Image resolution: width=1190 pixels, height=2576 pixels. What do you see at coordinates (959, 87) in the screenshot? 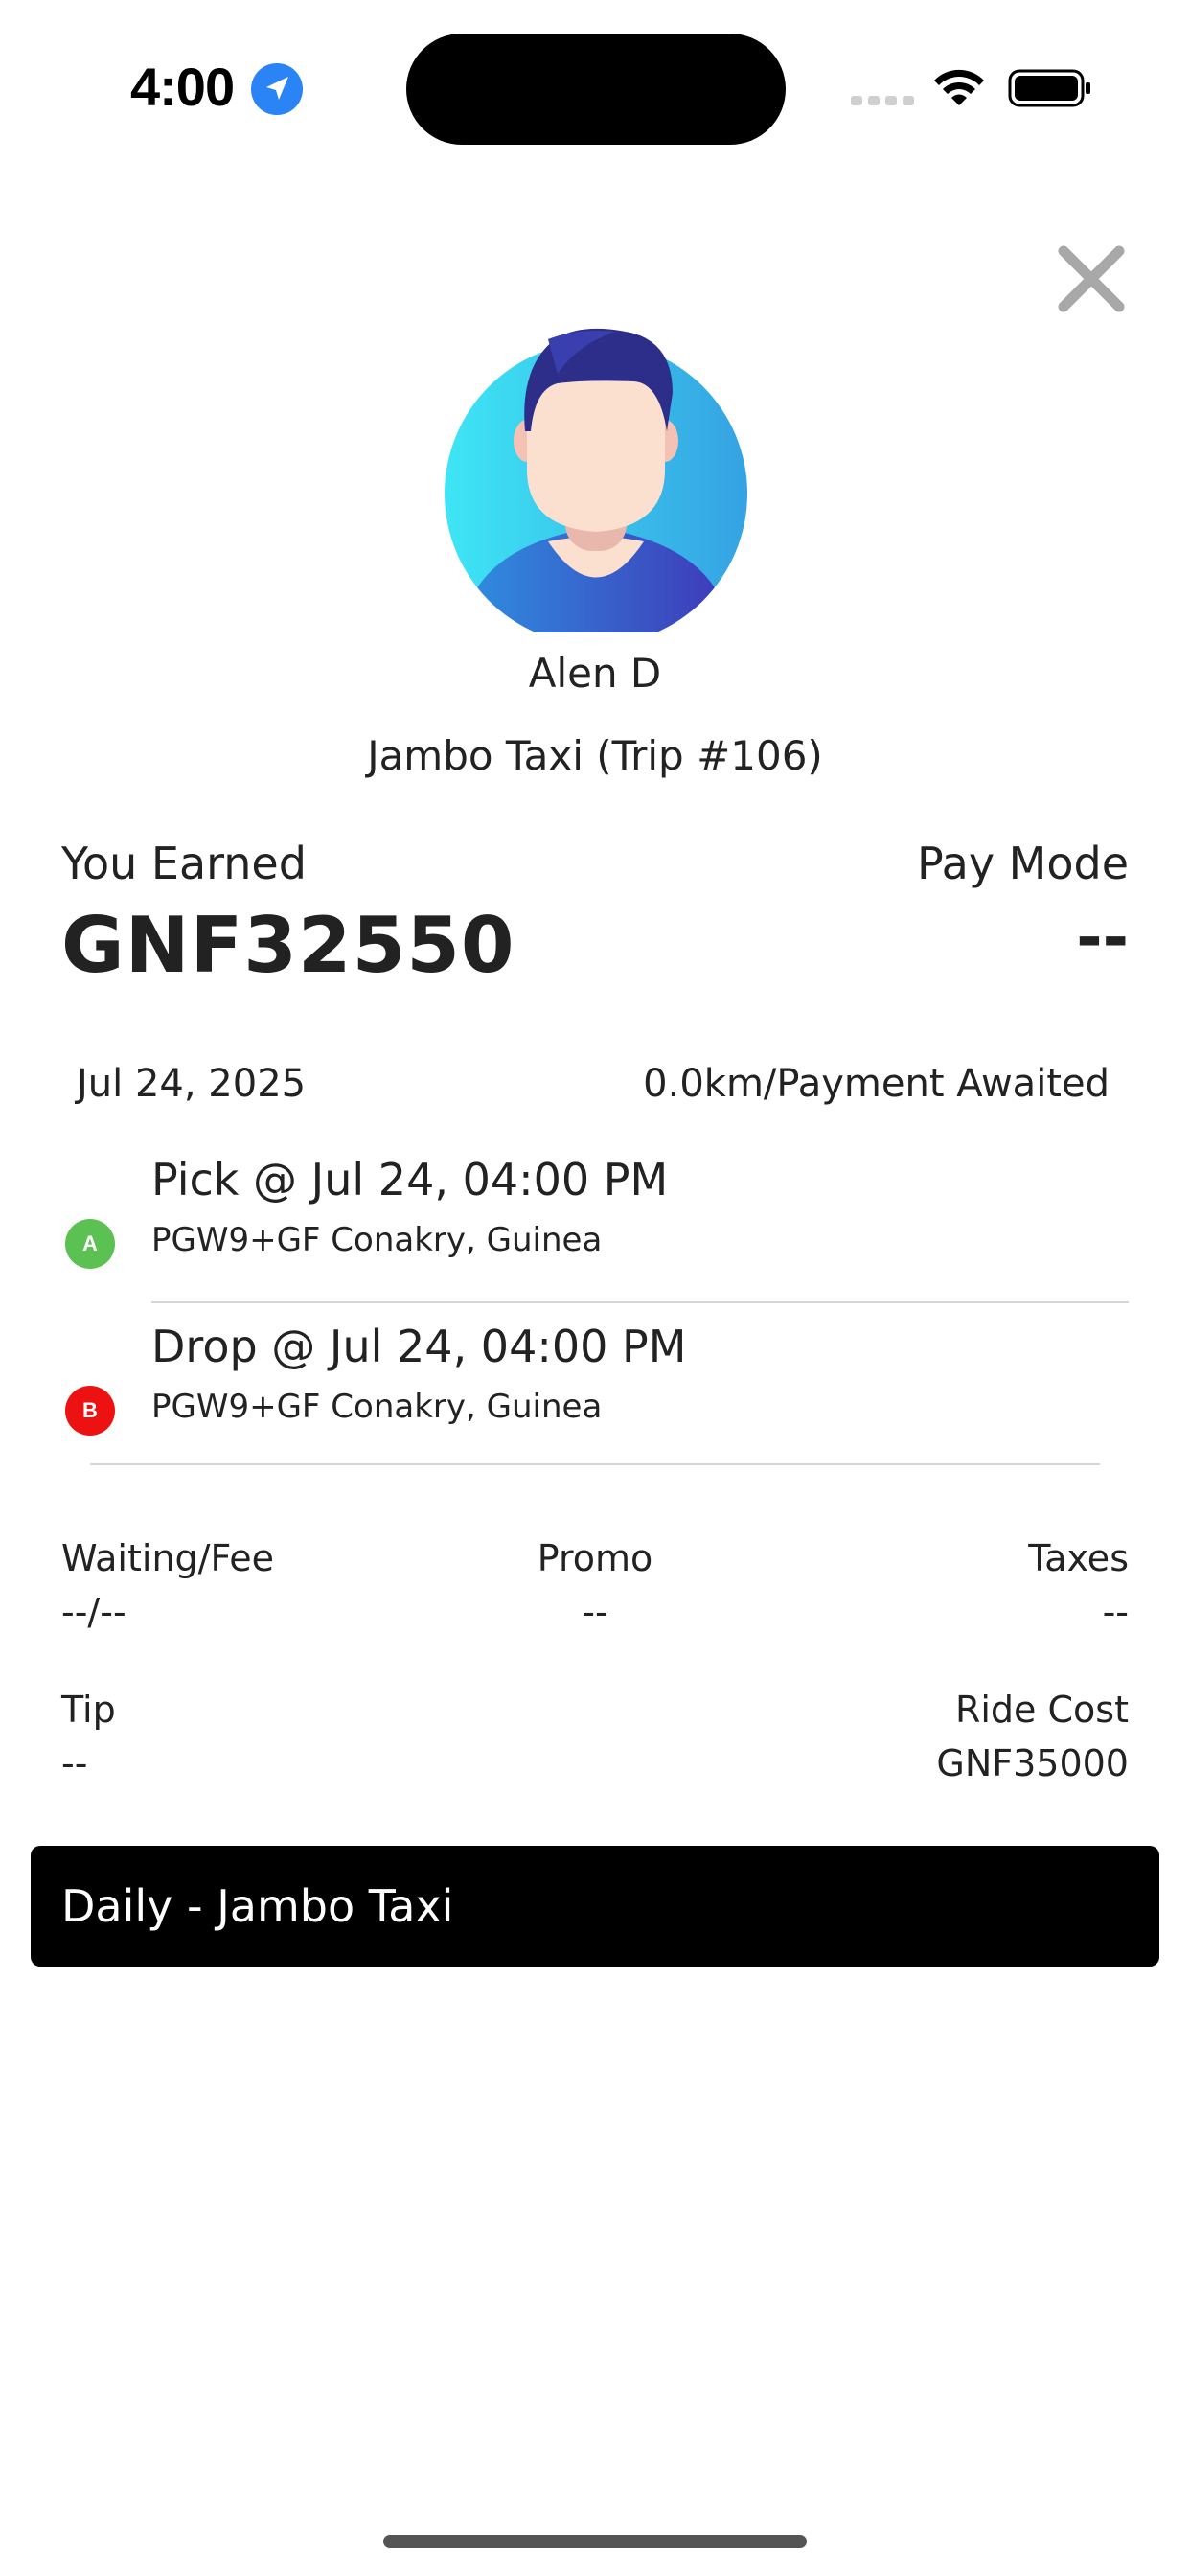
I see `wifi-icon` at bounding box center [959, 87].